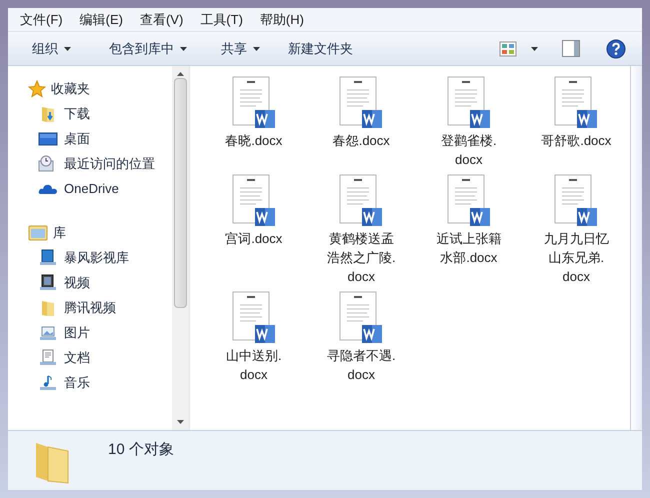 This screenshot has height=498, width=650. I want to click on nav-item: 腾讯视频, so click(90, 308).